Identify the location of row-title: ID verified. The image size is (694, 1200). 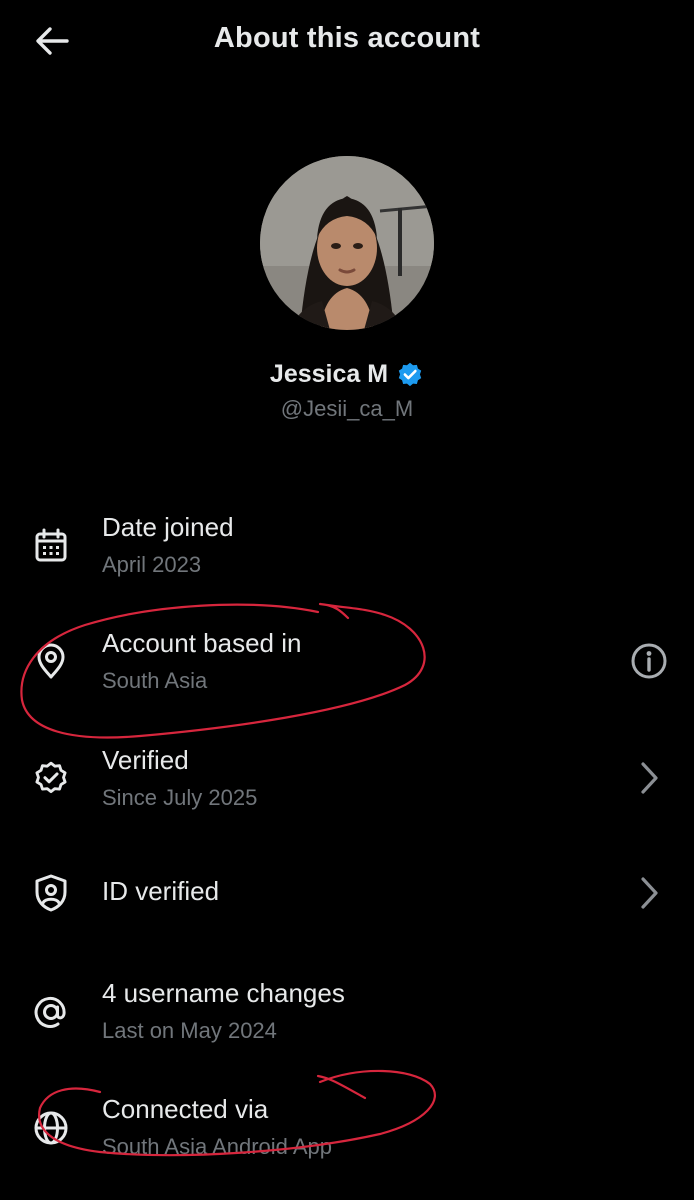
(161, 891).